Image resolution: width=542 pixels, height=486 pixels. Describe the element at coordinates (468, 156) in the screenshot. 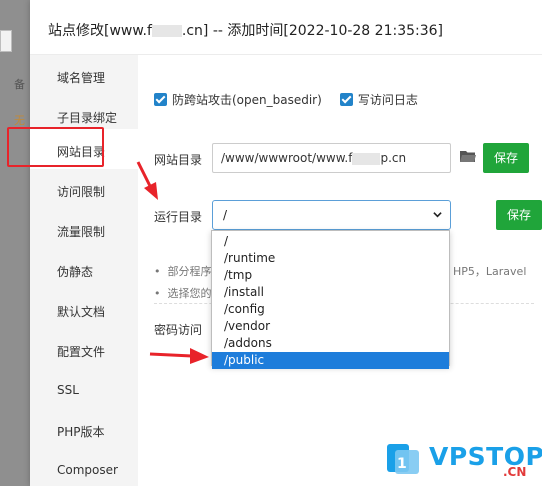

I see `folder-icon` at that location.